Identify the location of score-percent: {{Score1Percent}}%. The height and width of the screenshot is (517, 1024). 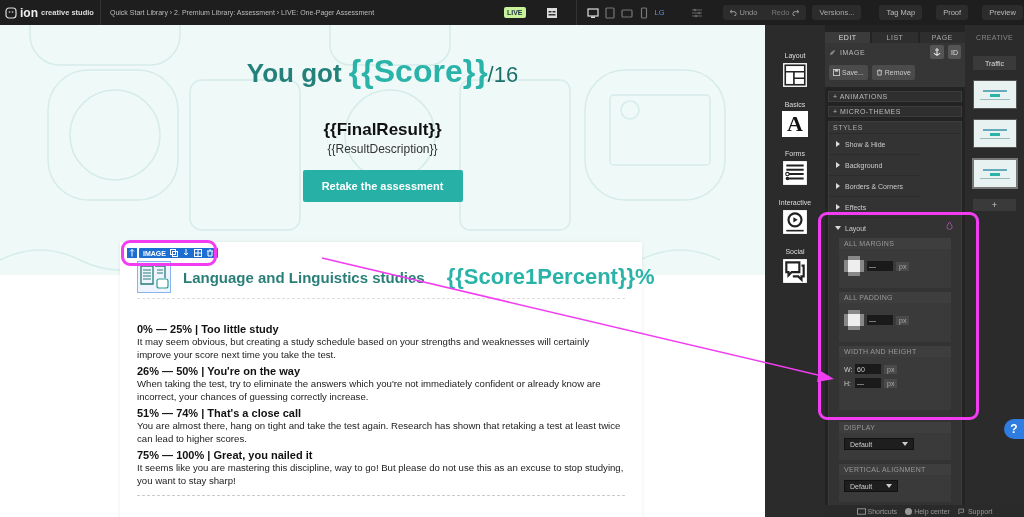
(550, 277).